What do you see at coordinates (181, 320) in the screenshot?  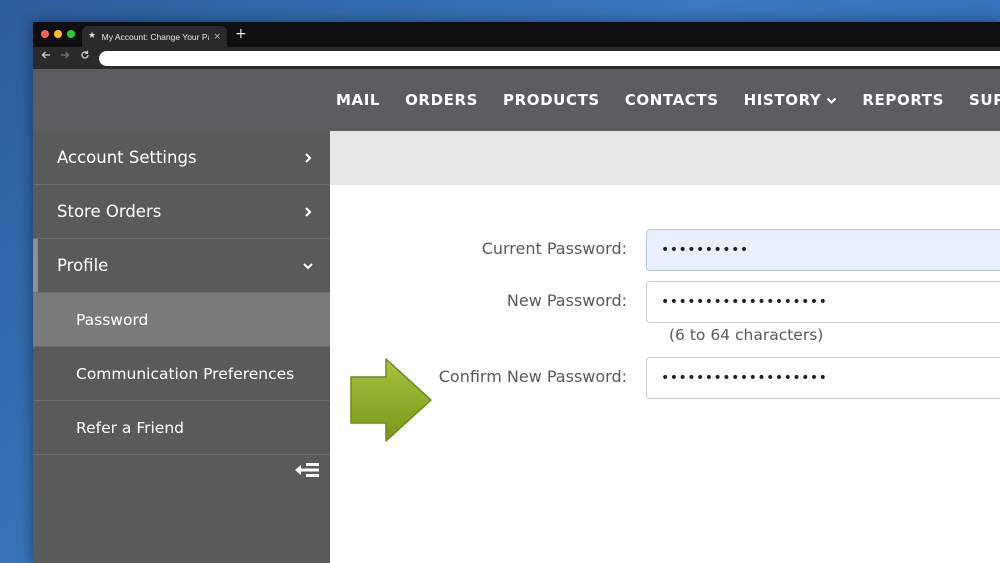 I see `sidebar-subitem-password: Password` at bounding box center [181, 320].